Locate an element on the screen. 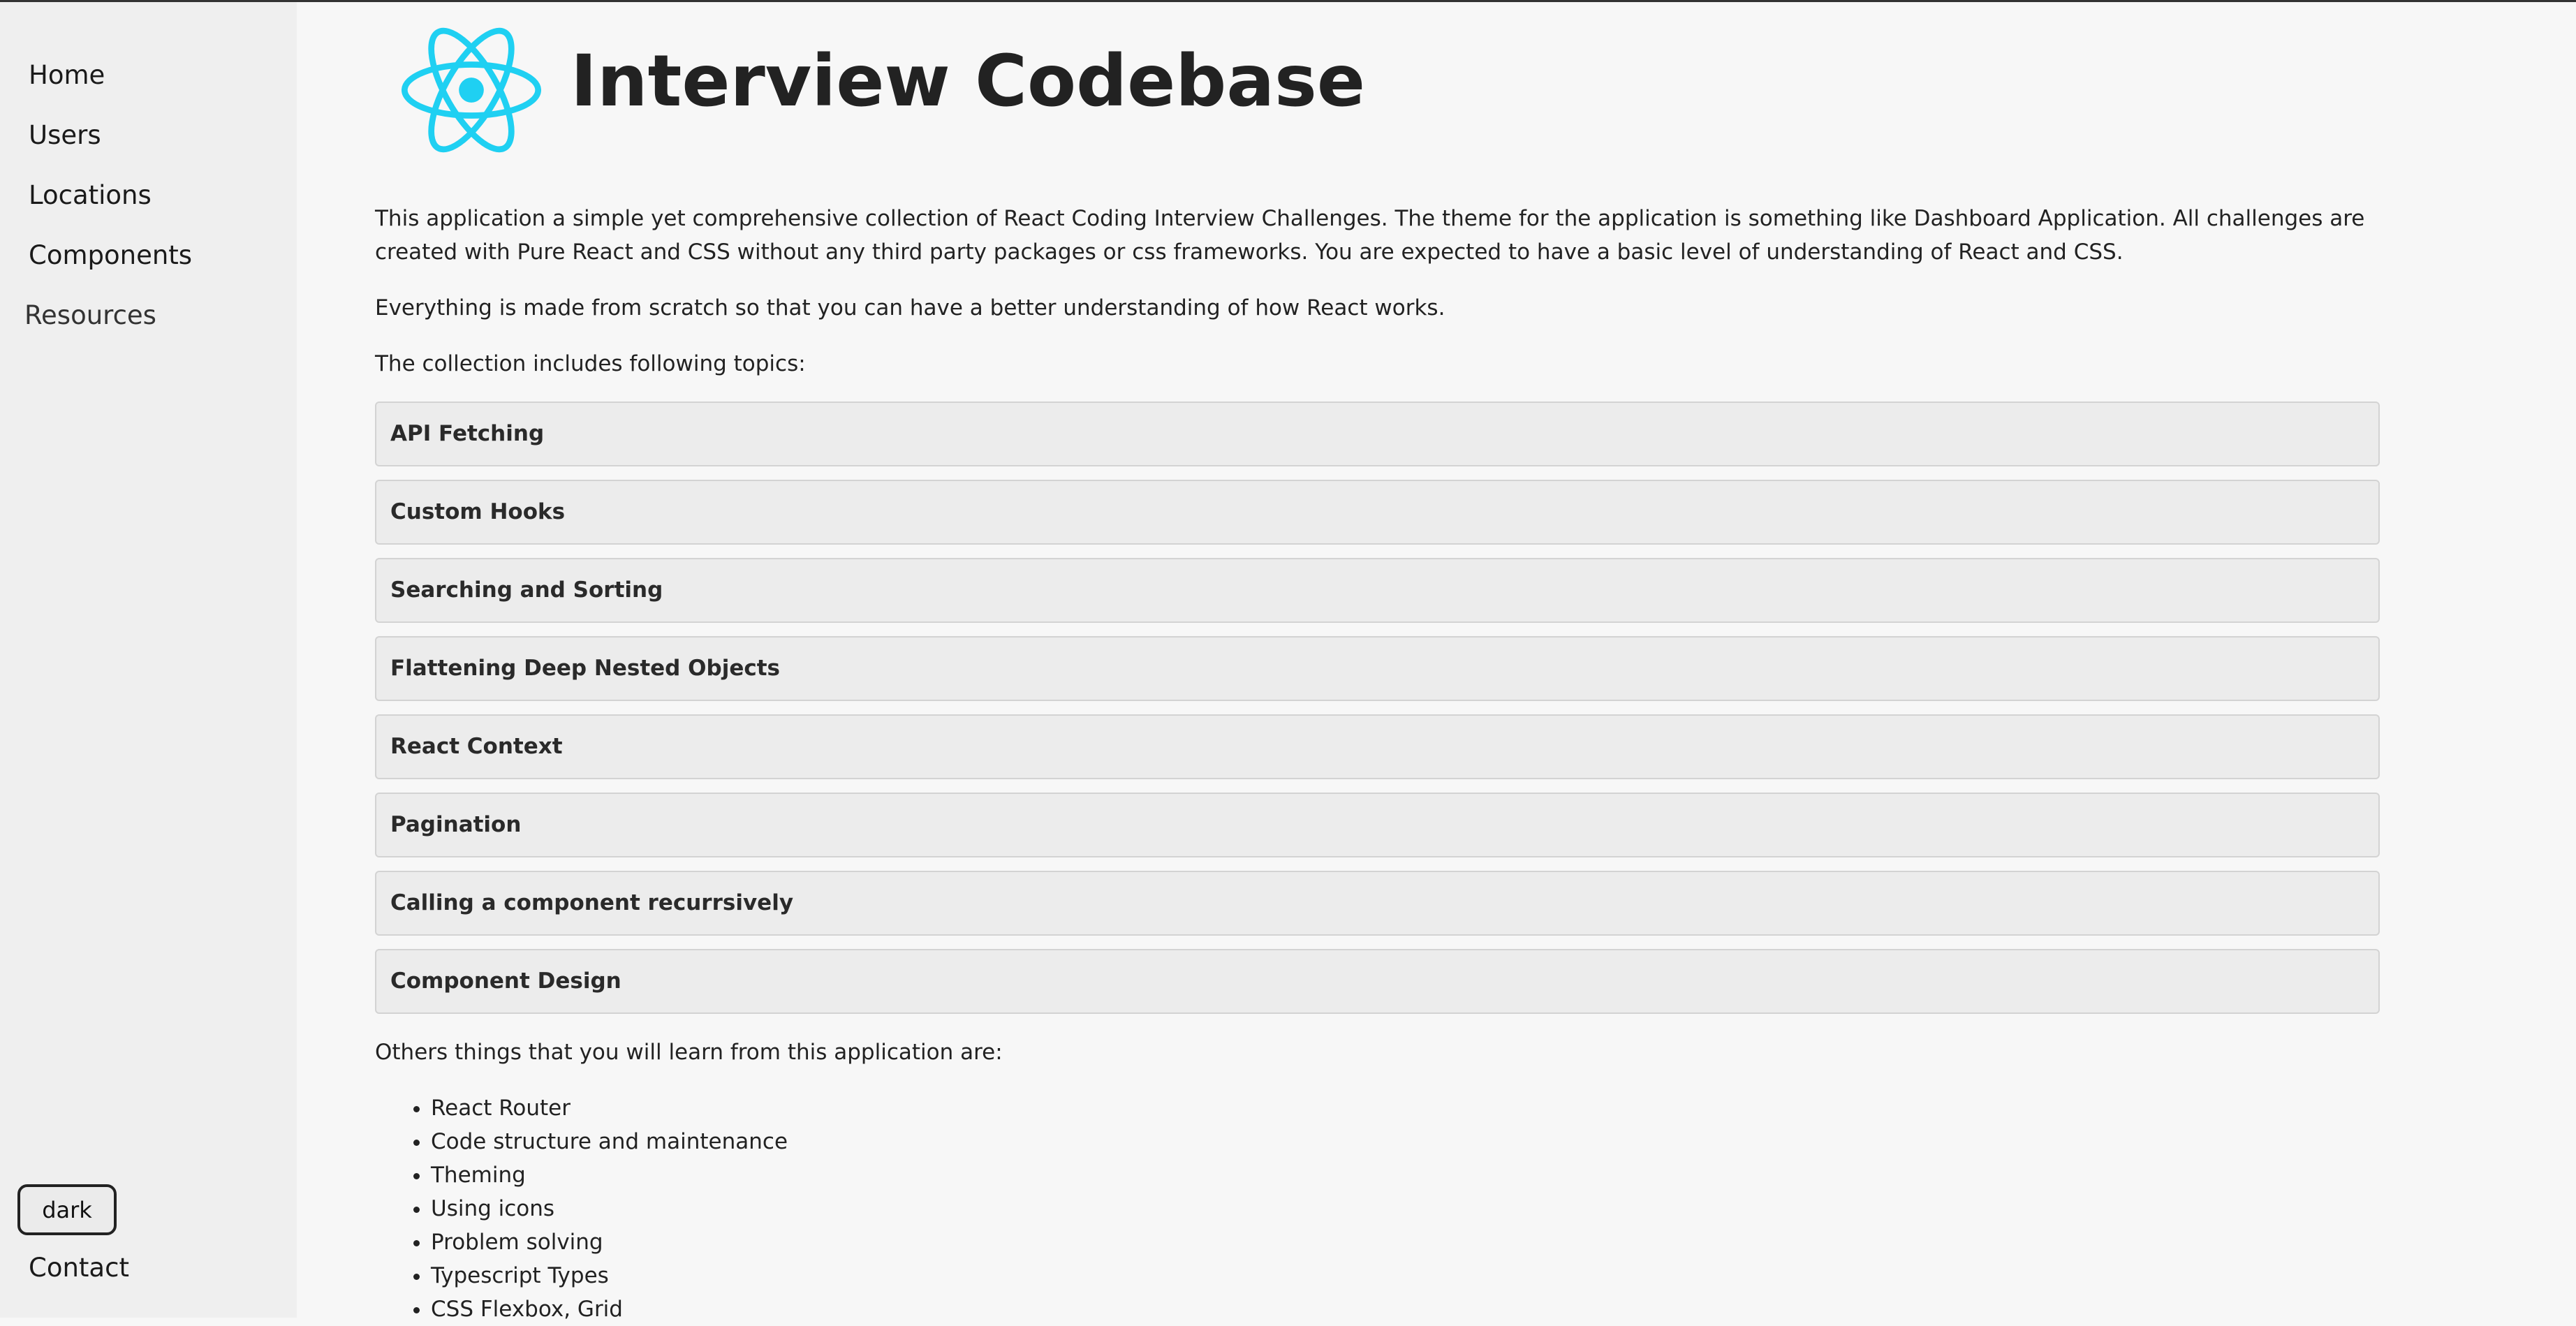 The width and height of the screenshot is (2576, 1326). topic-custom-hooks: Custom Hooks is located at coordinates (1377, 512).